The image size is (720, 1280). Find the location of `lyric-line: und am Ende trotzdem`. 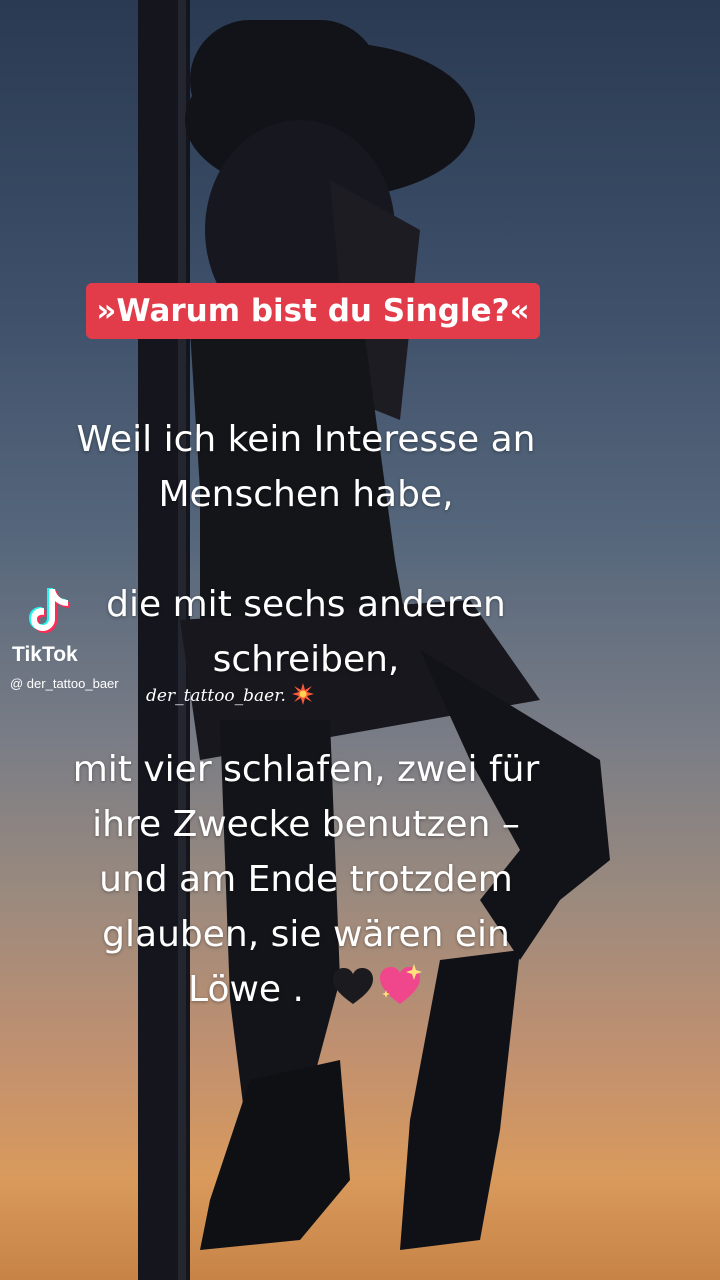

lyric-line: und am Ende trotzdem is located at coordinates (306, 879).